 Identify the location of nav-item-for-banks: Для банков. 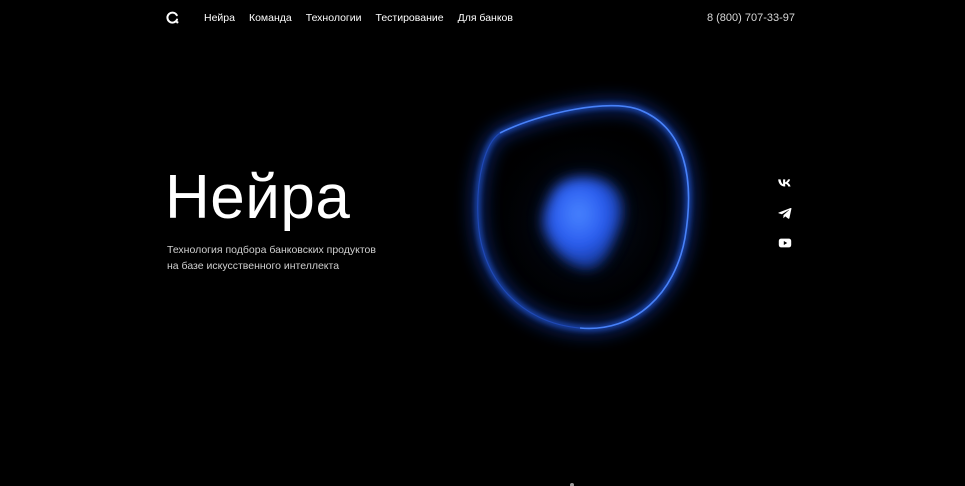
(485, 18).